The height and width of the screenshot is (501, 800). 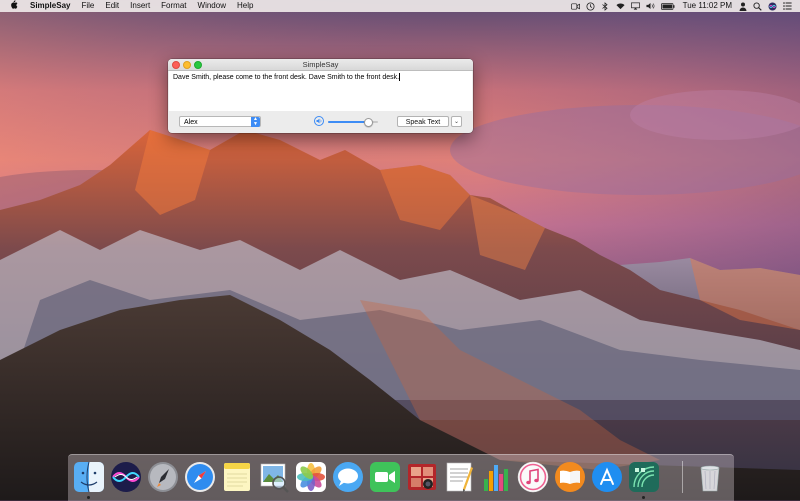 What do you see at coordinates (707, 6) in the screenshot?
I see `menubar-clock: Tue 11:02 PM` at bounding box center [707, 6].